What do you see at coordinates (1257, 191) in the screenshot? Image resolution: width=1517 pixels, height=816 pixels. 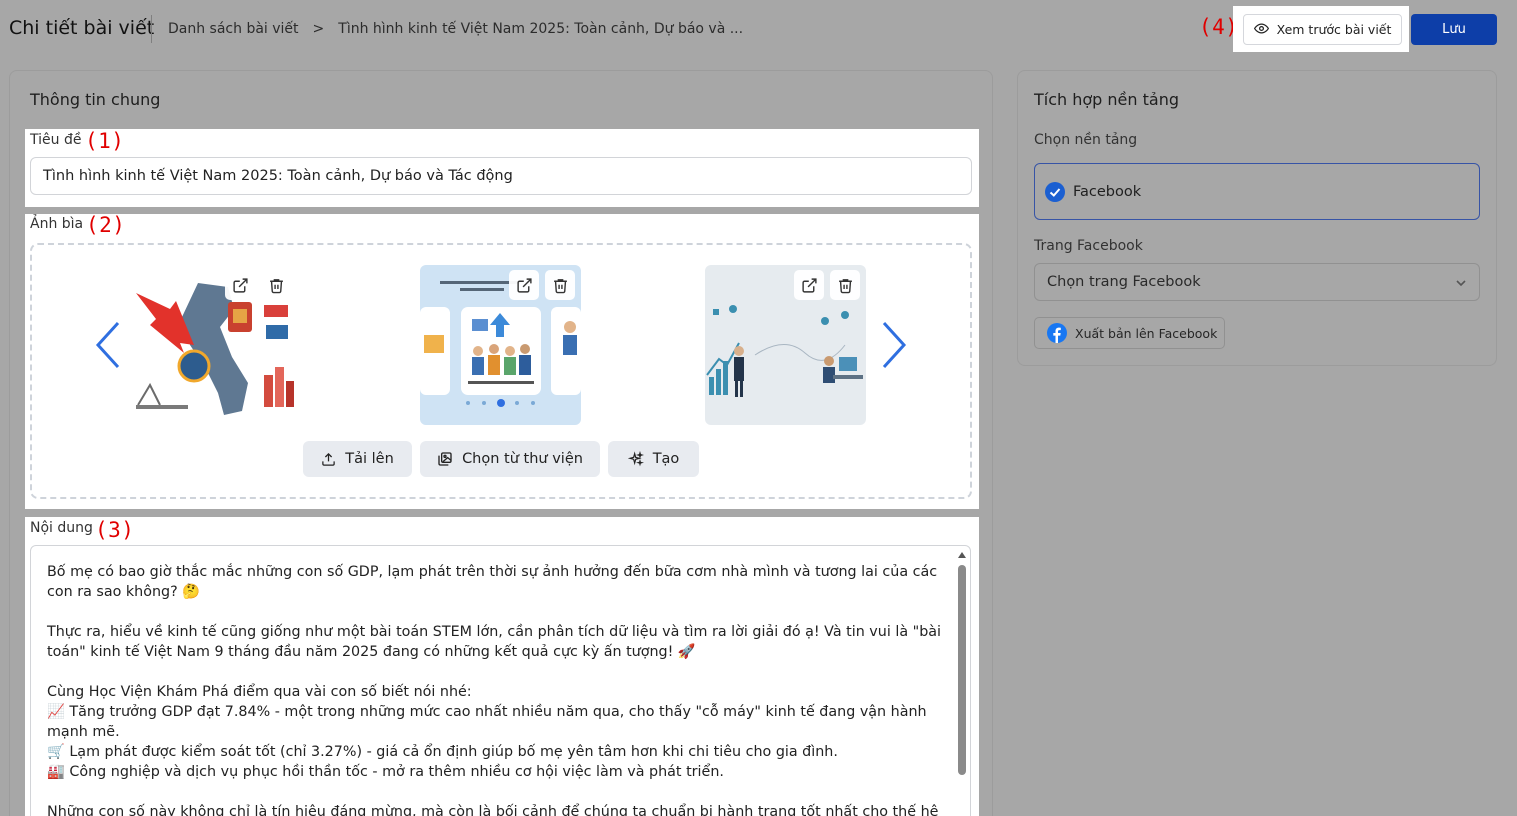 I see `platform-option-facebook: Facebook` at bounding box center [1257, 191].